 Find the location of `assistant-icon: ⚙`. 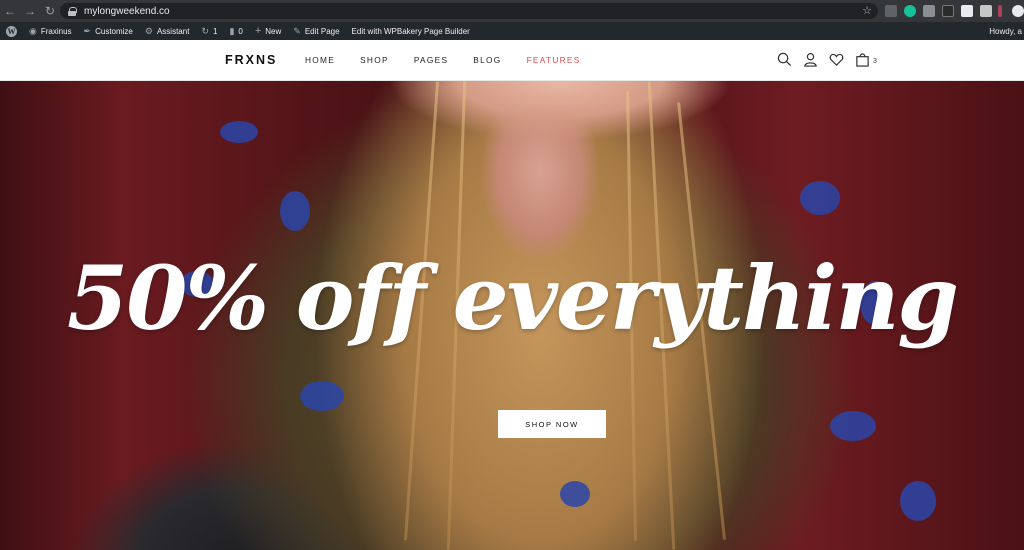

assistant-icon: ⚙ is located at coordinates (148, 30).